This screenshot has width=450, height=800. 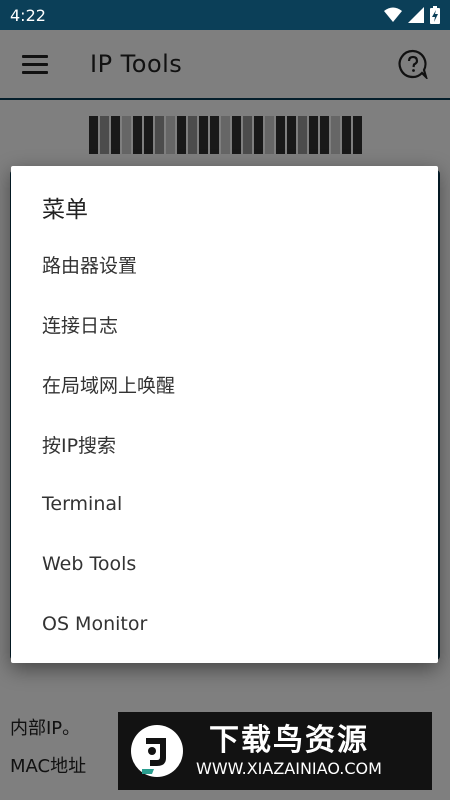 What do you see at coordinates (288, 740) in the screenshot?
I see `watermark-brand: 下载鸟资源` at bounding box center [288, 740].